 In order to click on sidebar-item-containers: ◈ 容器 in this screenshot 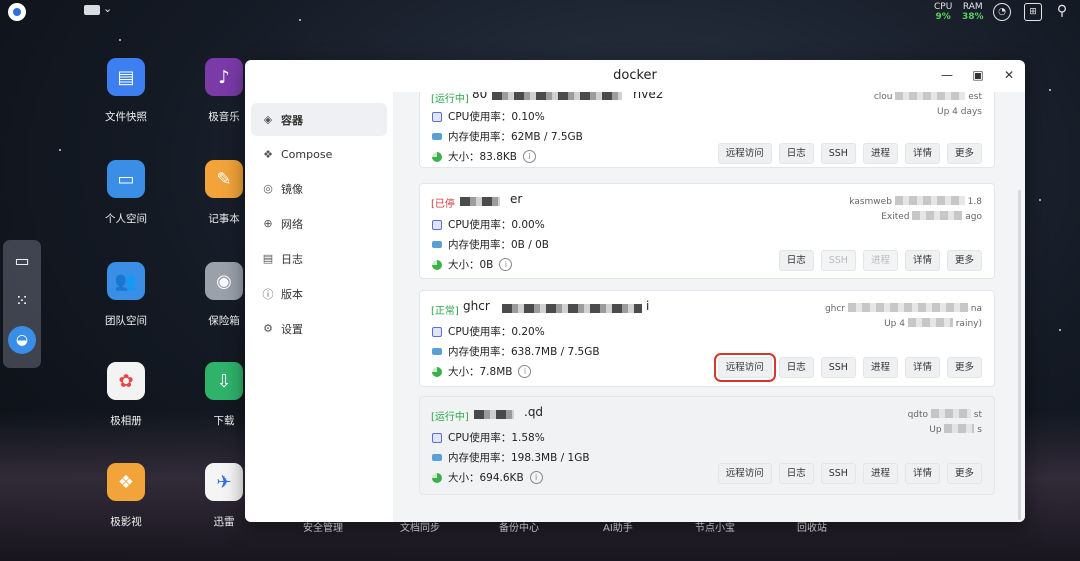, I will do `click(319, 119)`.